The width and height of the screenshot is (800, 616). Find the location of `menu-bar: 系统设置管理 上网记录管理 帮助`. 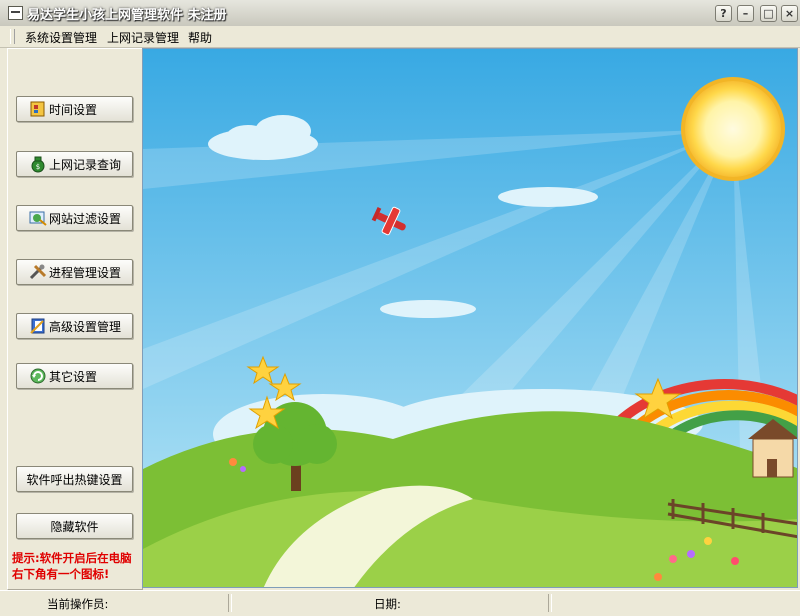

menu-bar: 系统设置管理 上网记录管理 帮助 is located at coordinates (400, 37).